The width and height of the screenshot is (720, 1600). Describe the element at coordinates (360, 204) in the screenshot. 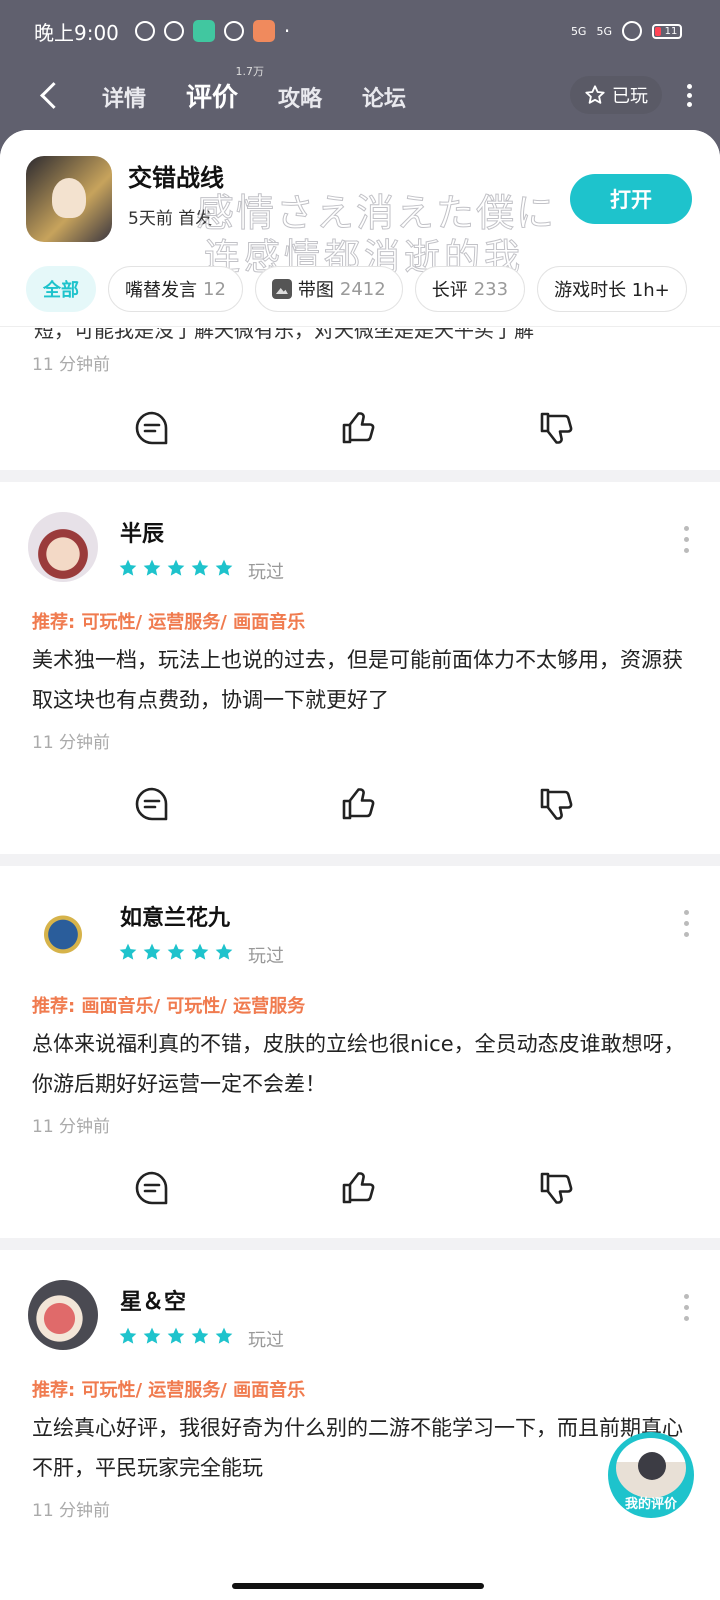

I see `game-header: 交错战线 5天前 首发 感情さえ消えた僕に 连感情都消逝的我 打开` at that location.